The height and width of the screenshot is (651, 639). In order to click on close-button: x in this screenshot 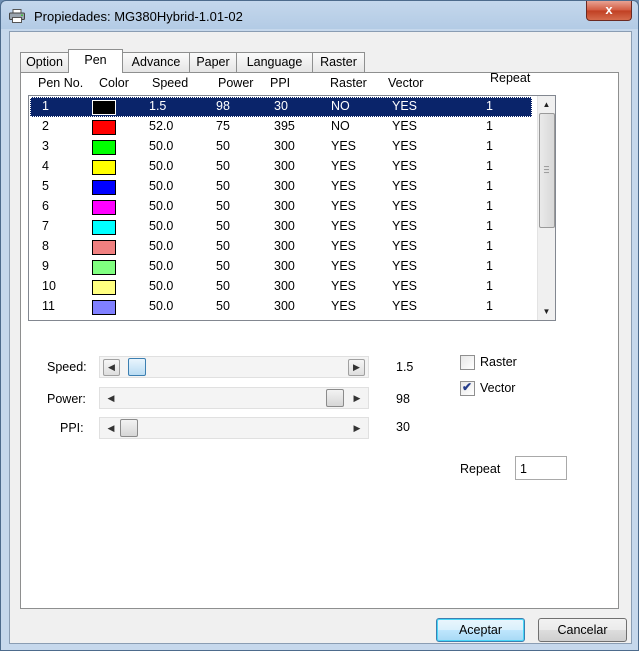, I will do `click(609, 11)`.